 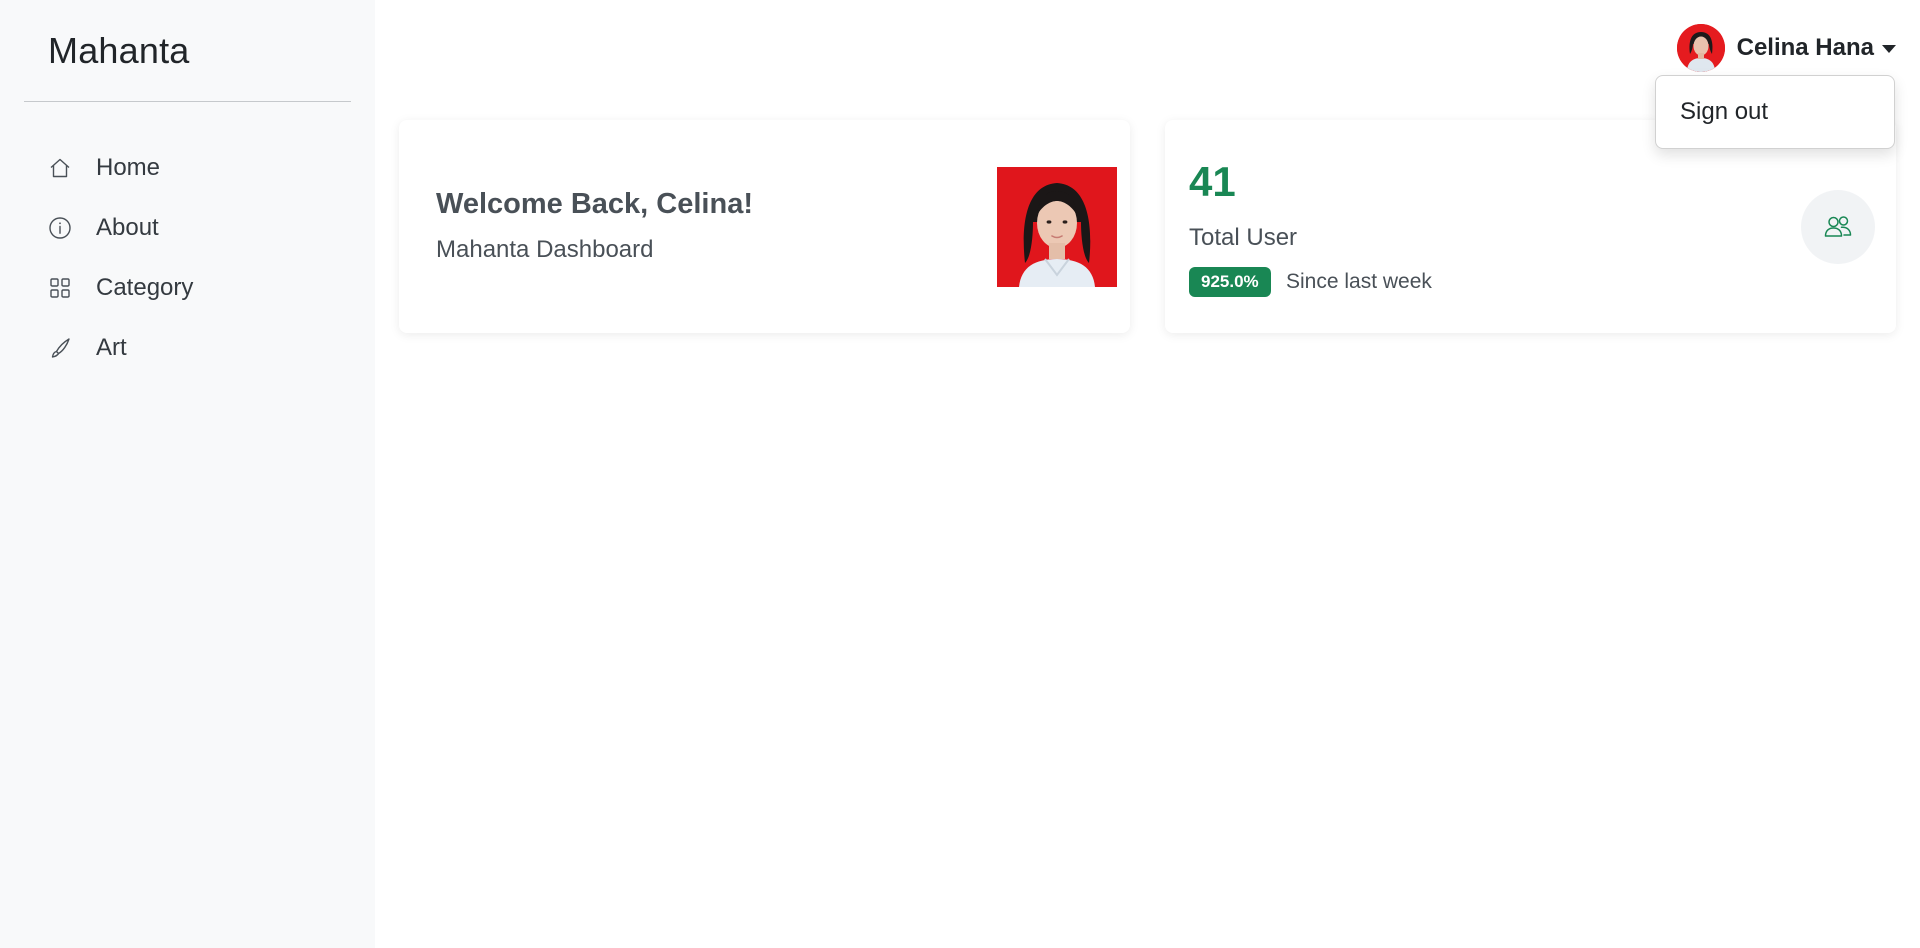 What do you see at coordinates (1530, 226) in the screenshot?
I see `total-user-card: 41 Total User 925.0% Since last week` at bounding box center [1530, 226].